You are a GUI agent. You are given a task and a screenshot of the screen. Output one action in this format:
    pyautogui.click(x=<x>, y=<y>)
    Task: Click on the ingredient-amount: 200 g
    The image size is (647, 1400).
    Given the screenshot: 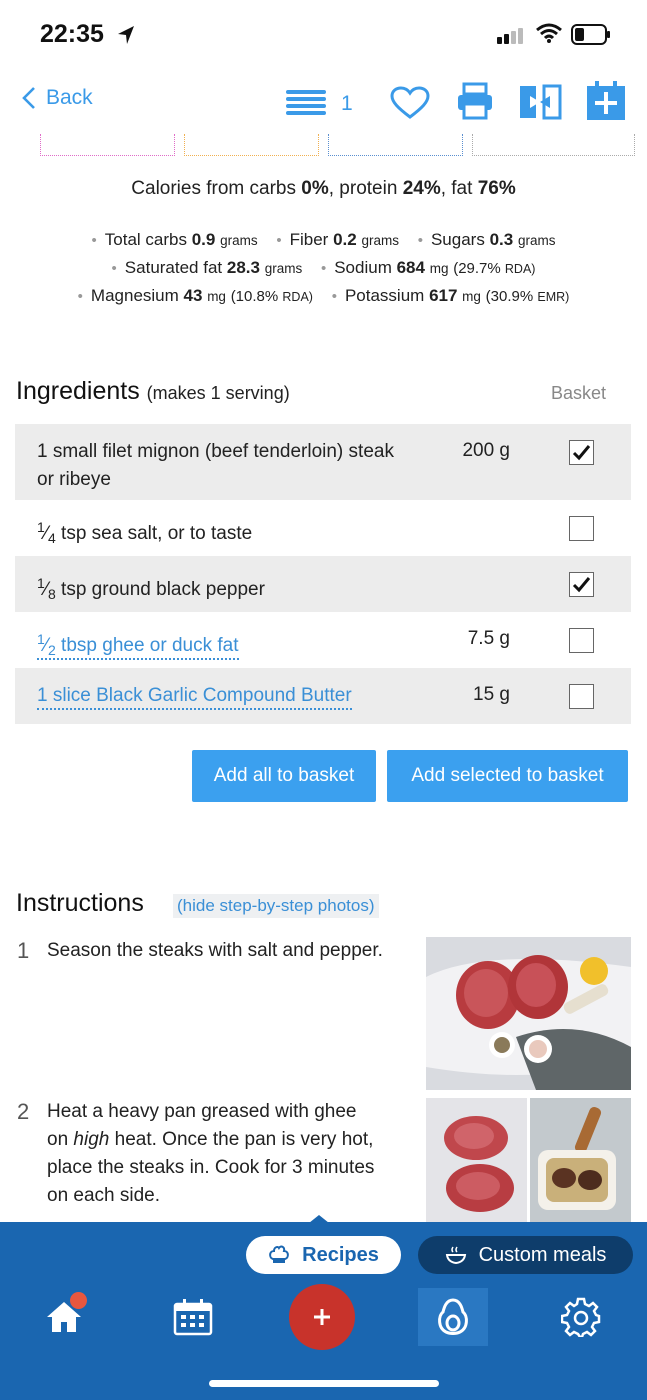 What is the action you would take?
    pyautogui.click(x=486, y=450)
    